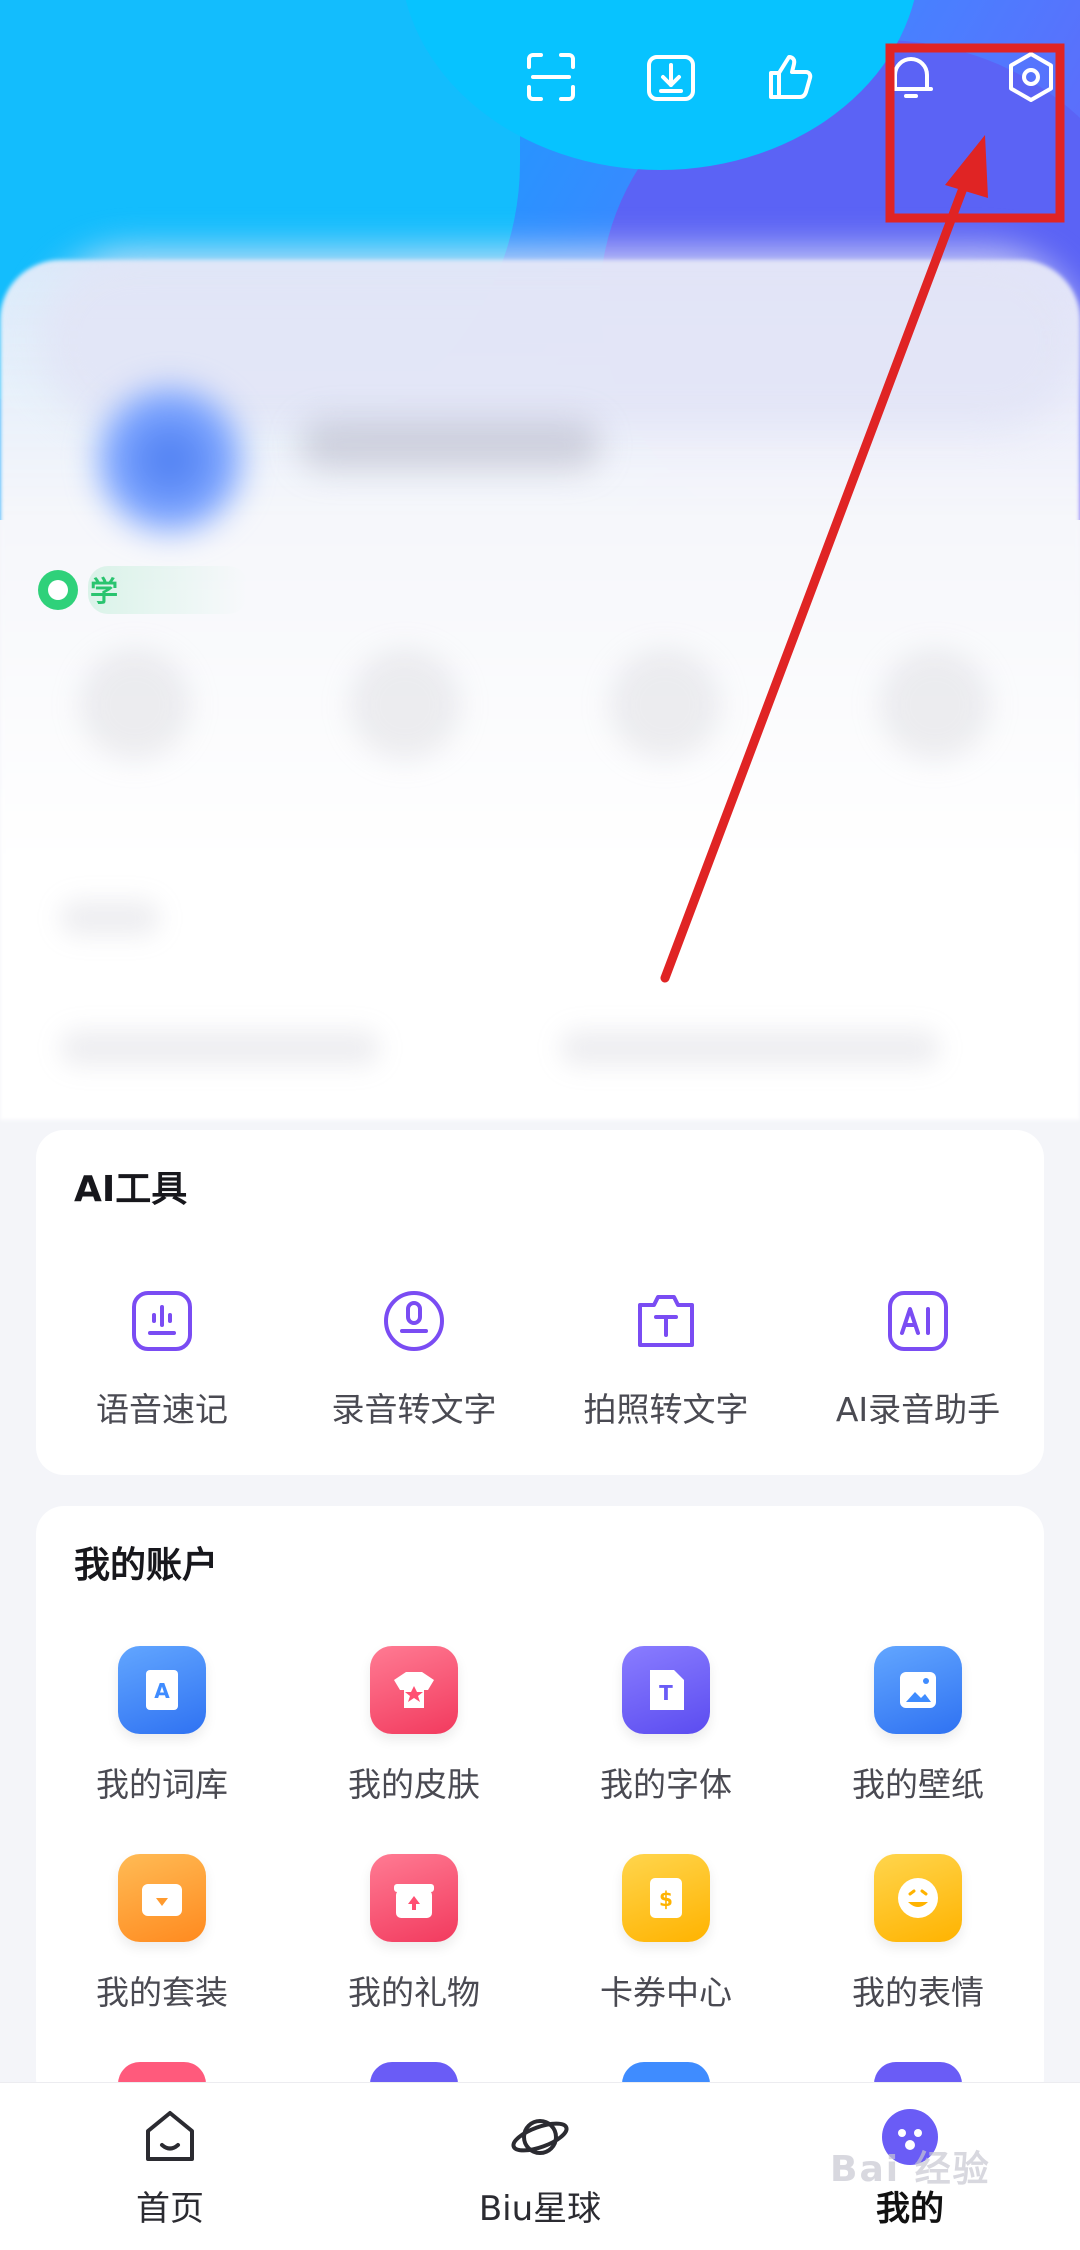 This screenshot has width=1080, height=2250. Describe the element at coordinates (162, 1358) in the screenshot. I see `voice-memo-button: 语音速记` at that location.